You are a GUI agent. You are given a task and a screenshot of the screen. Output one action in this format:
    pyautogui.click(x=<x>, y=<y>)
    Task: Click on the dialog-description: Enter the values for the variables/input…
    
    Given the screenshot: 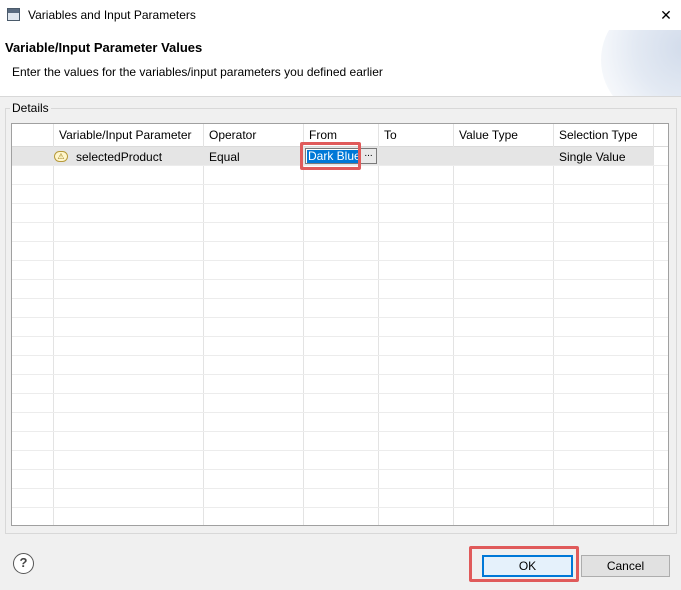 What is the action you would take?
    pyautogui.click(x=197, y=72)
    